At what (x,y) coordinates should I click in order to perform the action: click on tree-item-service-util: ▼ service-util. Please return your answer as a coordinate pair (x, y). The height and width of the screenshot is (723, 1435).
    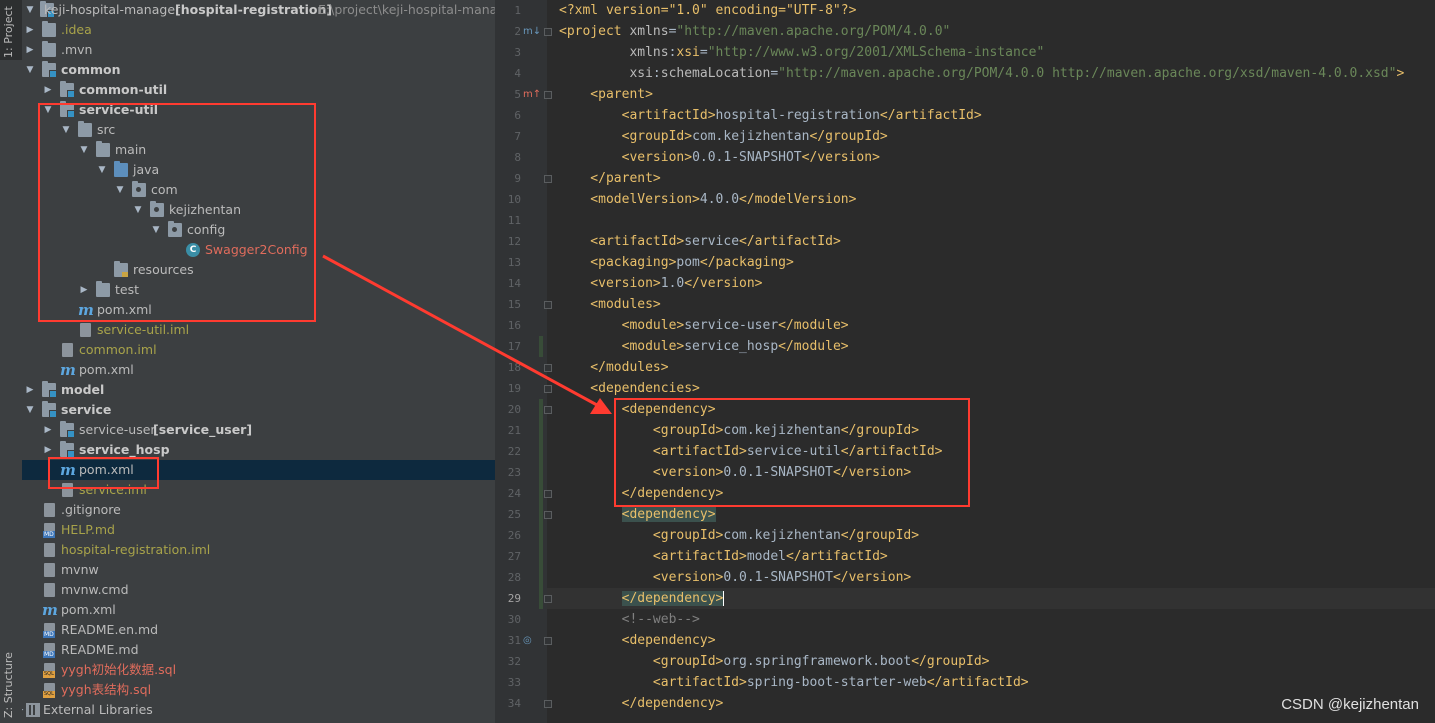
    Looking at the image, I should click on (258, 110).